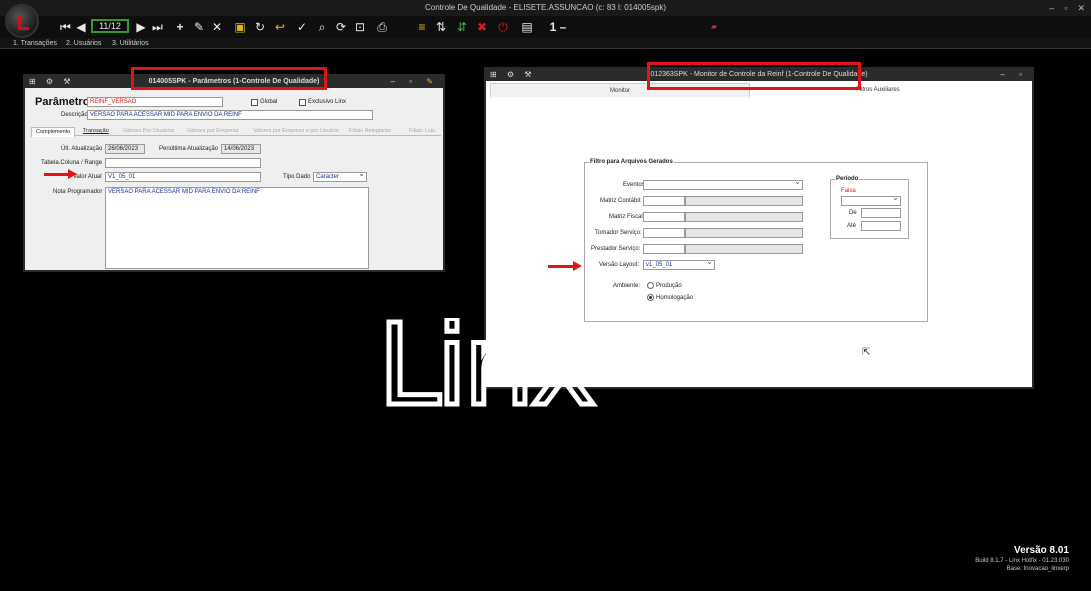 The height and width of the screenshot is (591, 1091). I want to click on build-info: Build 8.1.7 - Linx Hotfix - 01.23.030, so click(1022, 561).